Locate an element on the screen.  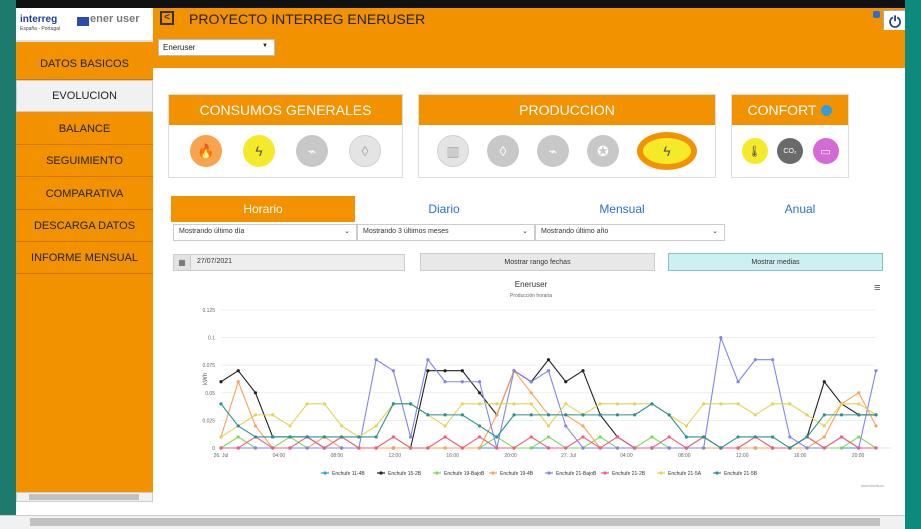
sidebar-item-informe-mensual: INFORME MENSUAL is located at coordinates (84, 258).